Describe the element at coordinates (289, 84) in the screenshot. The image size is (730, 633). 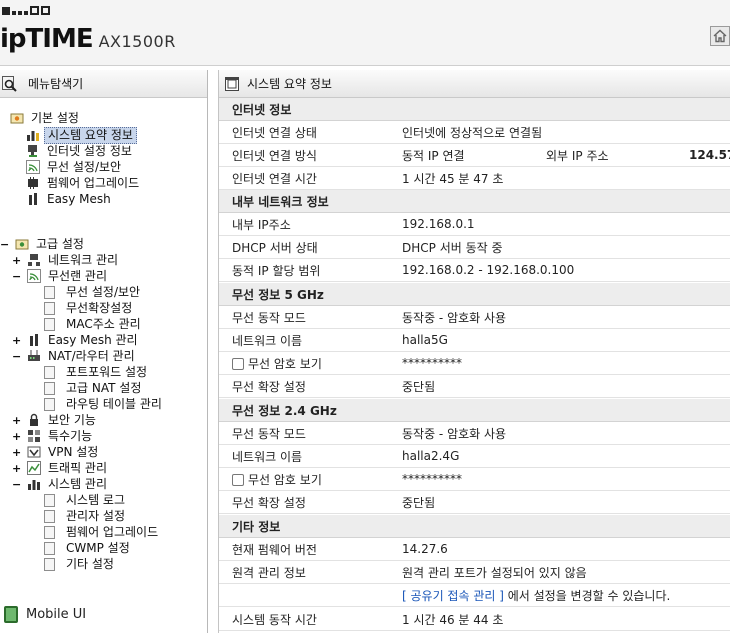
I see `page-title: 시스템 요약 정보` at that location.